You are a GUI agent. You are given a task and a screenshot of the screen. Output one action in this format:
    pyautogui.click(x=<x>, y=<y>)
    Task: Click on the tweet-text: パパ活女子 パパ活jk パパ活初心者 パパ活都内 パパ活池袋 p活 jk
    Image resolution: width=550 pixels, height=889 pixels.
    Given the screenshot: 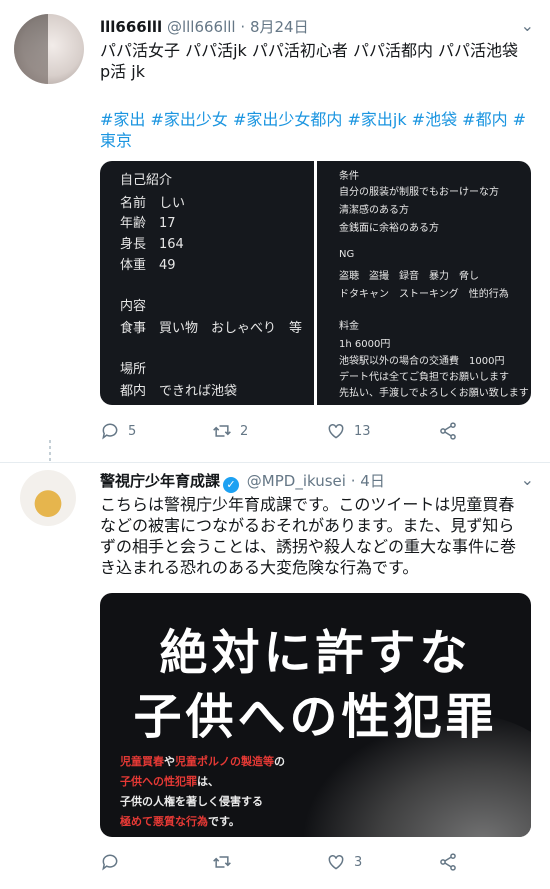 What is the action you would take?
    pyautogui.click(x=309, y=61)
    